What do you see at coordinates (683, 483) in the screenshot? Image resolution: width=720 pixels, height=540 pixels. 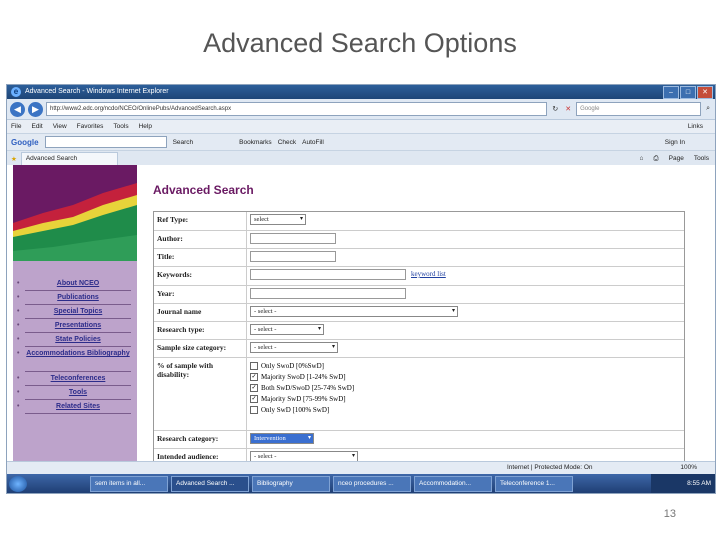 I see `system-clock: 8:55 AM` at bounding box center [683, 483].